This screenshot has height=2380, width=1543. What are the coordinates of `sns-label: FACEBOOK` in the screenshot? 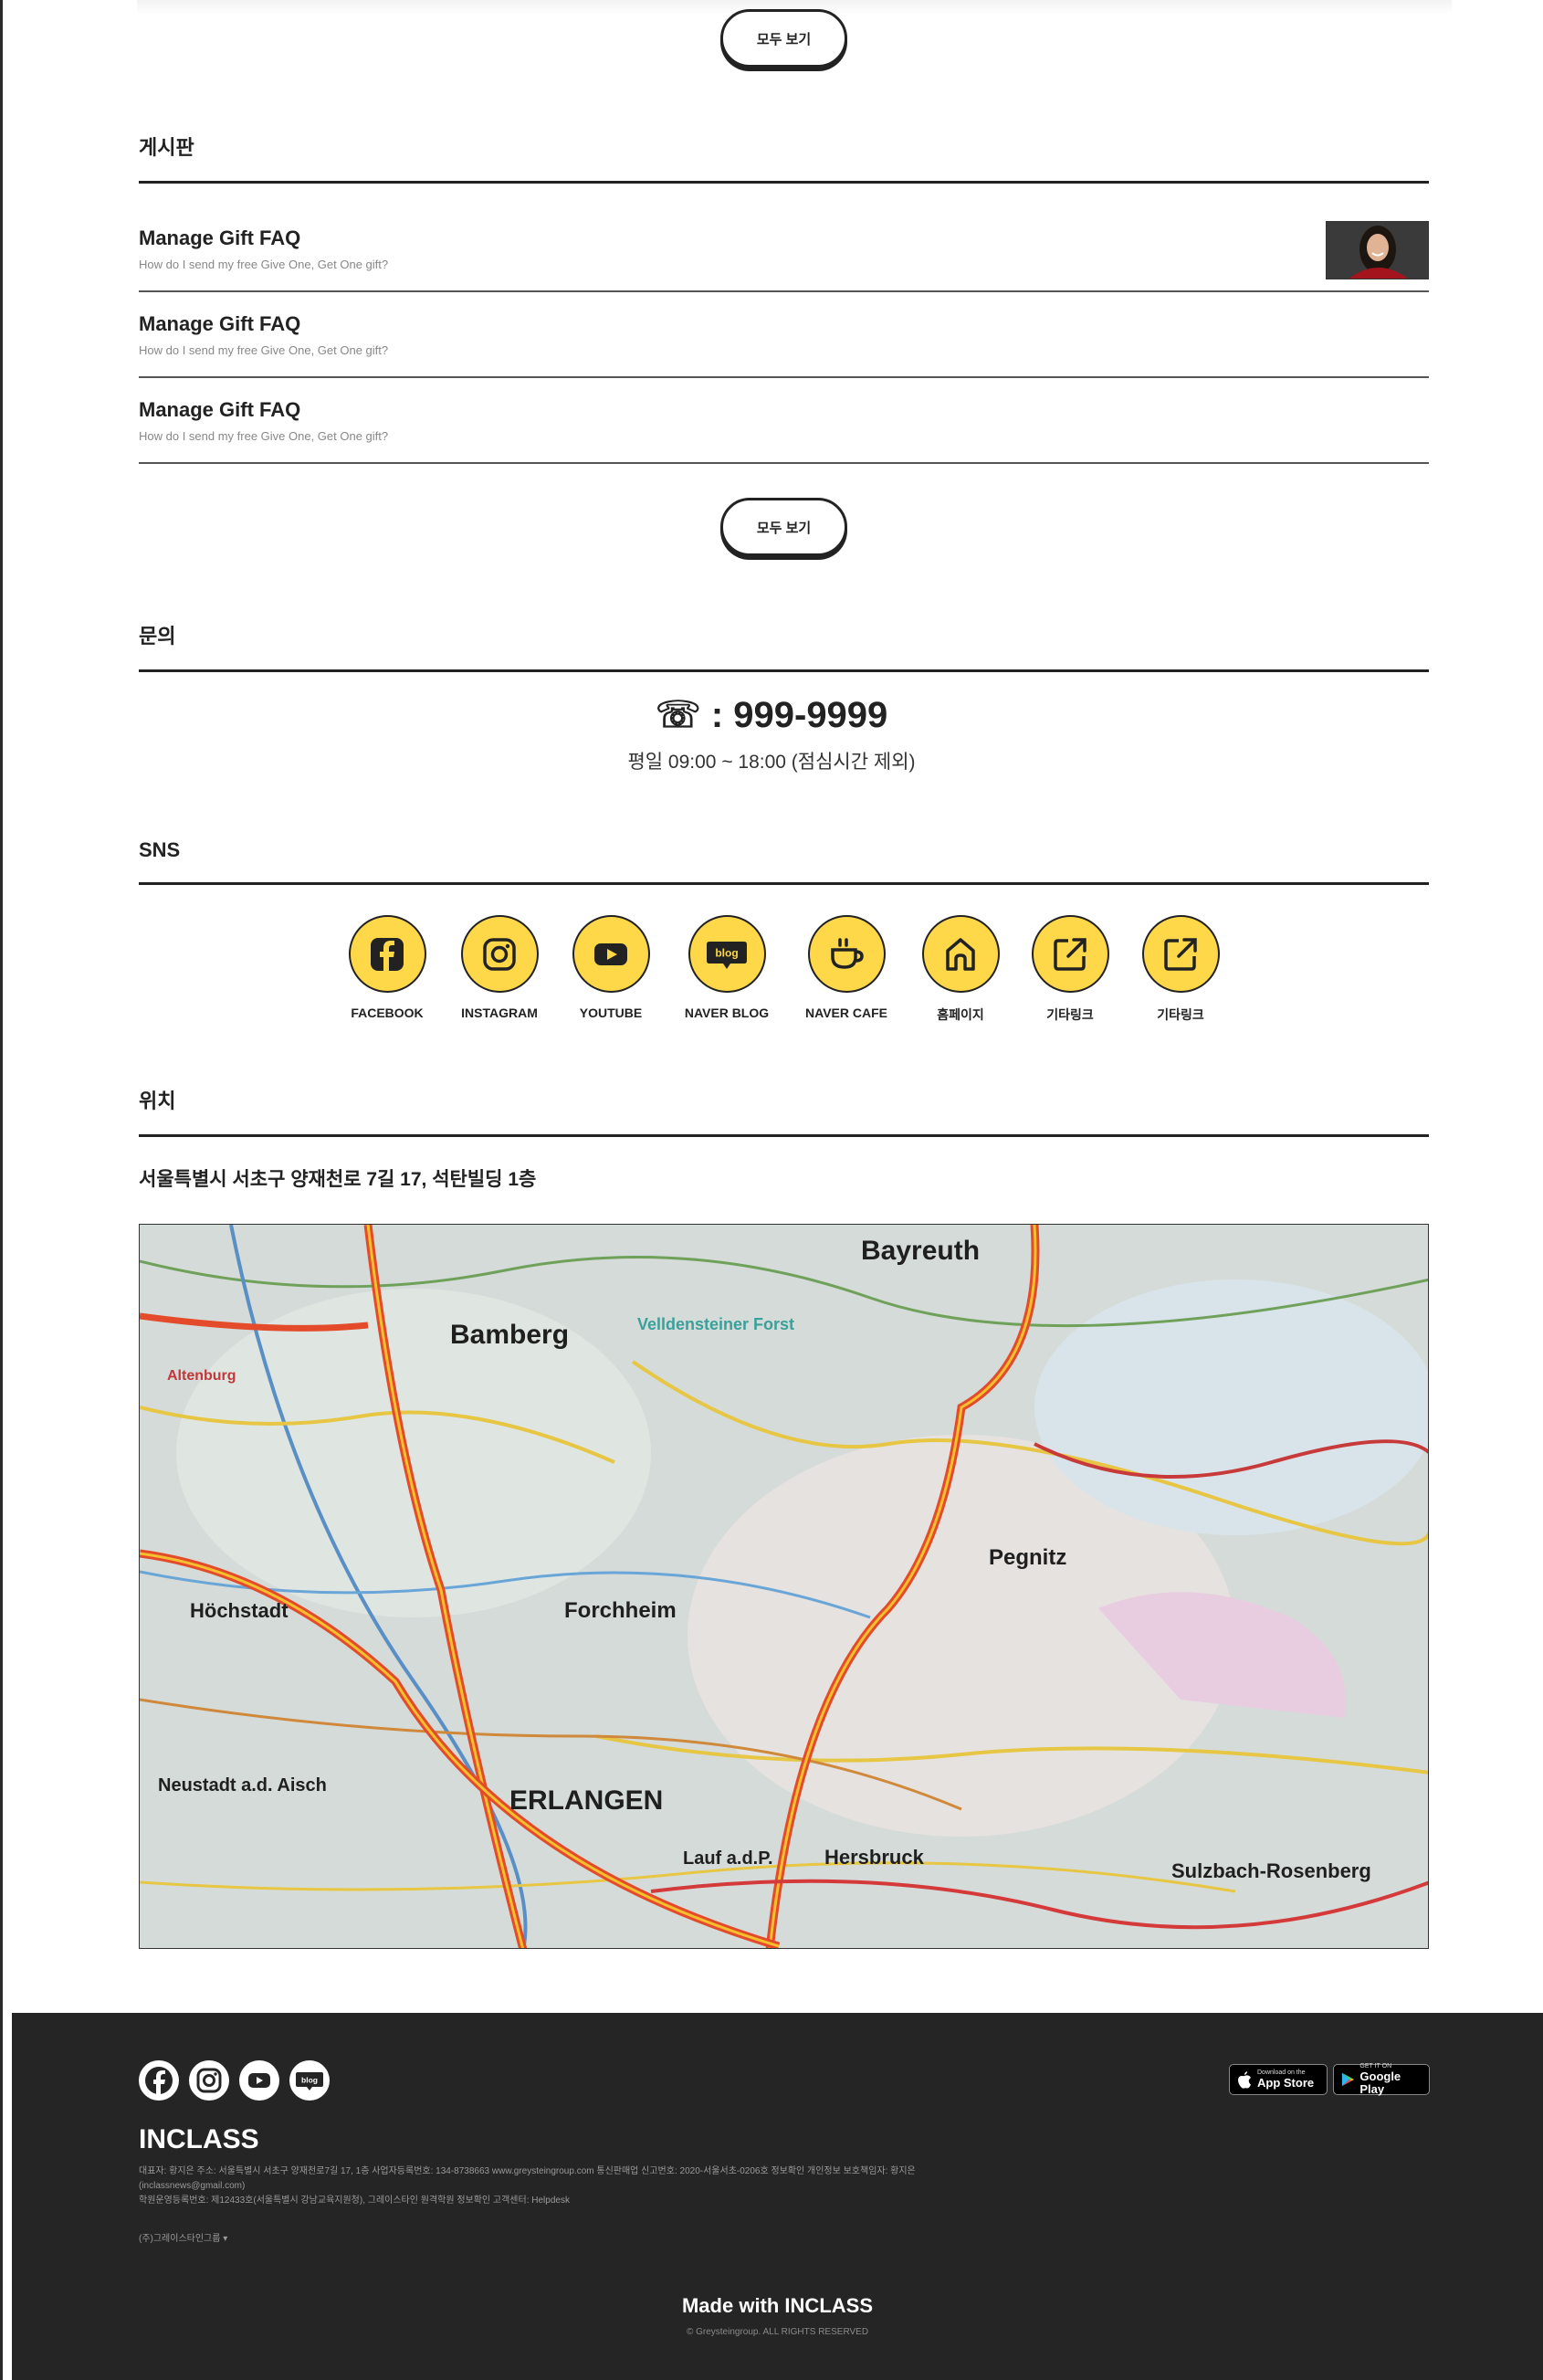 It's located at (388, 1013).